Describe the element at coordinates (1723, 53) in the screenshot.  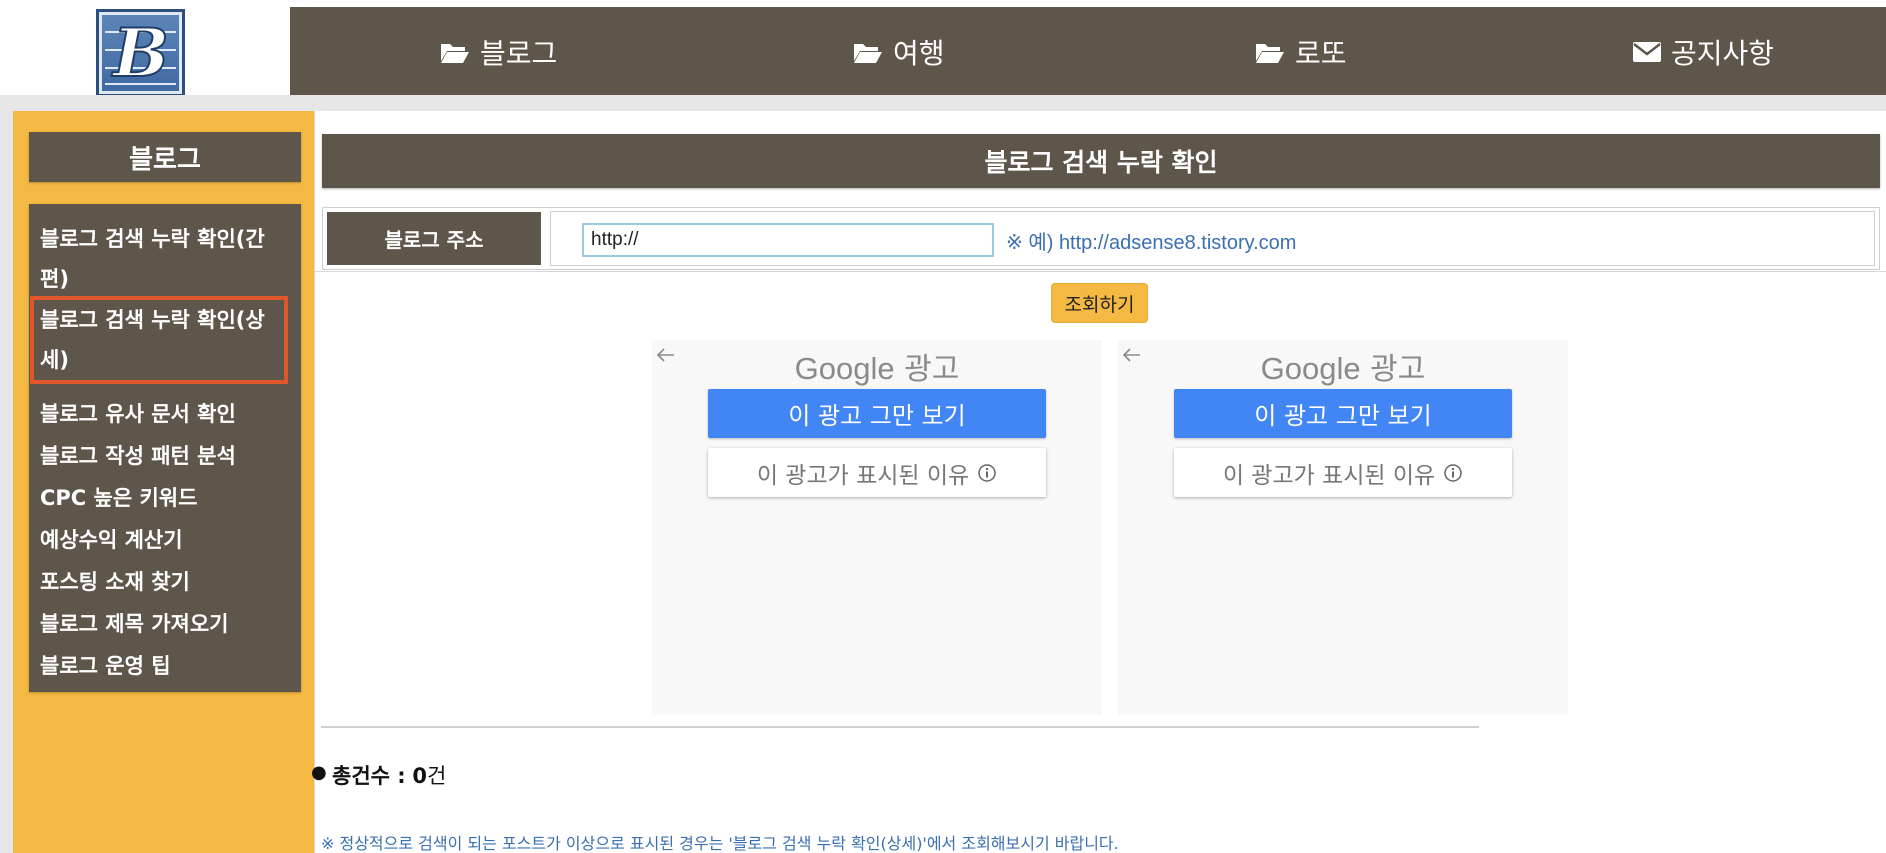
I see `nav-label: 공지사항` at that location.